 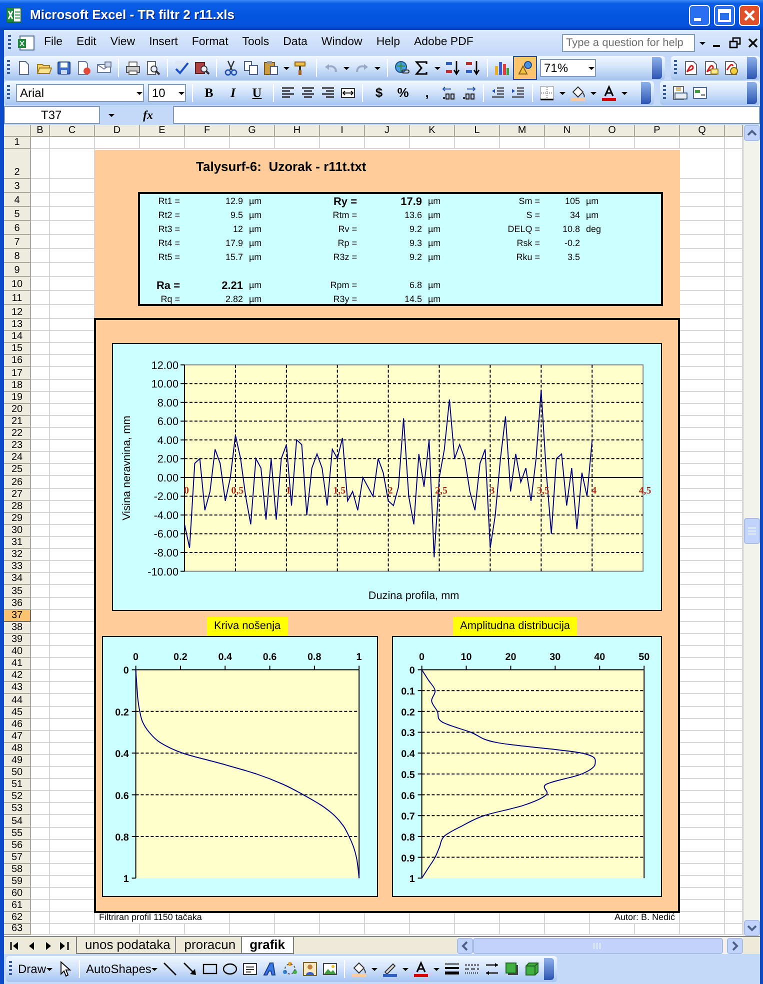 I want to click on column-header: O, so click(x=612, y=131).